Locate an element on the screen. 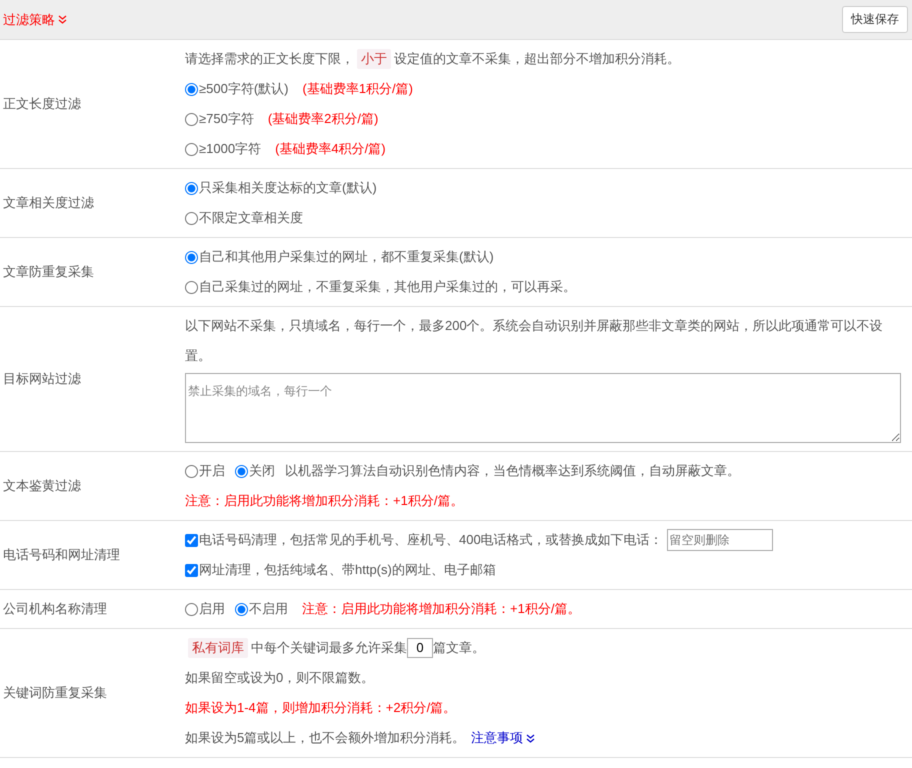 This screenshot has width=912, height=768. domain-input-field: 禁止采集的域名，每行一个 is located at coordinates (543, 408).